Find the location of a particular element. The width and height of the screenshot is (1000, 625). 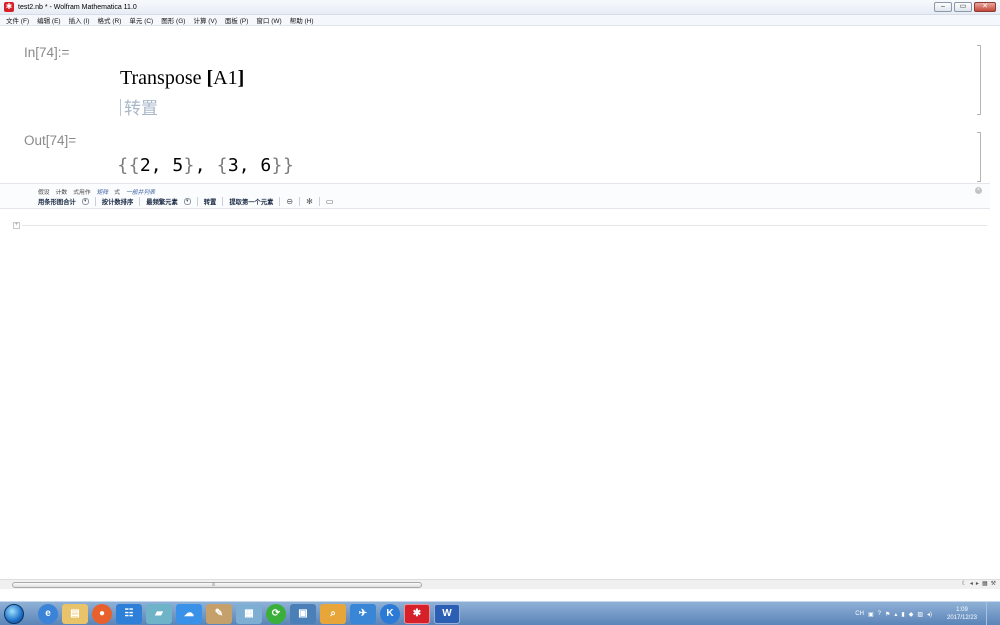

menu-insert: 插入 (I) is located at coordinates (79, 20).